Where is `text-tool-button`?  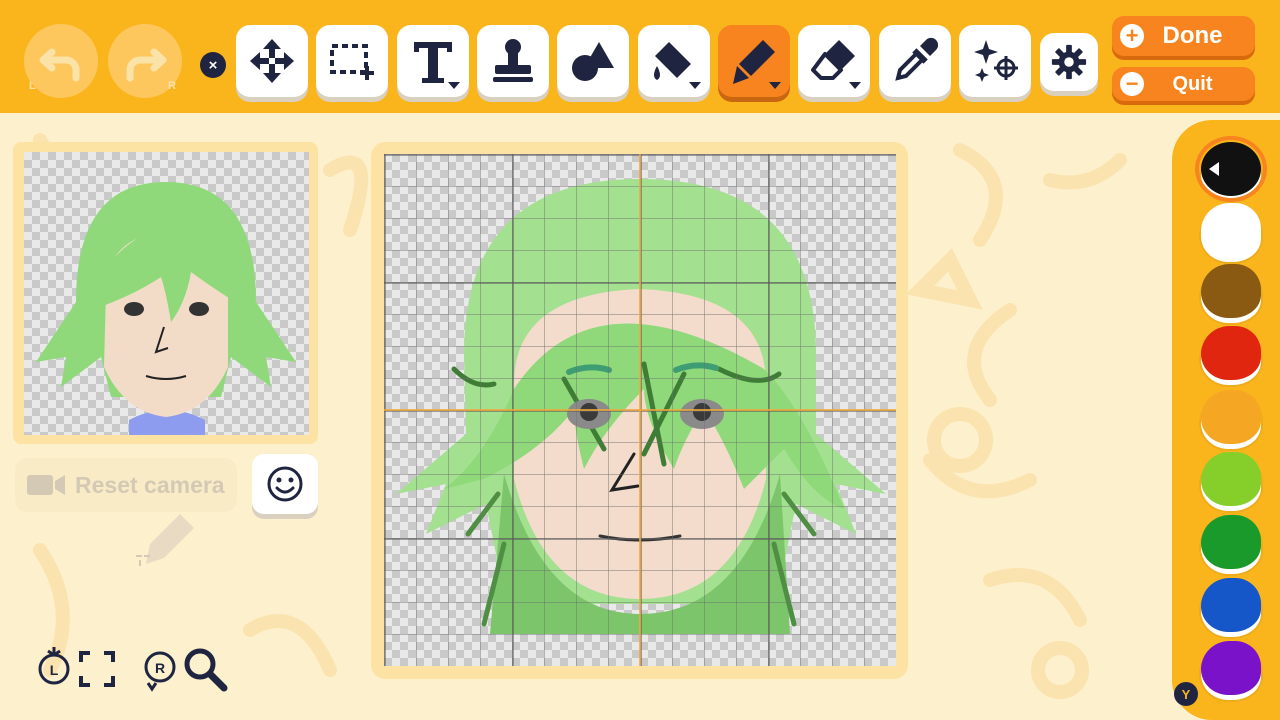 text-tool-button is located at coordinates (433, 61).